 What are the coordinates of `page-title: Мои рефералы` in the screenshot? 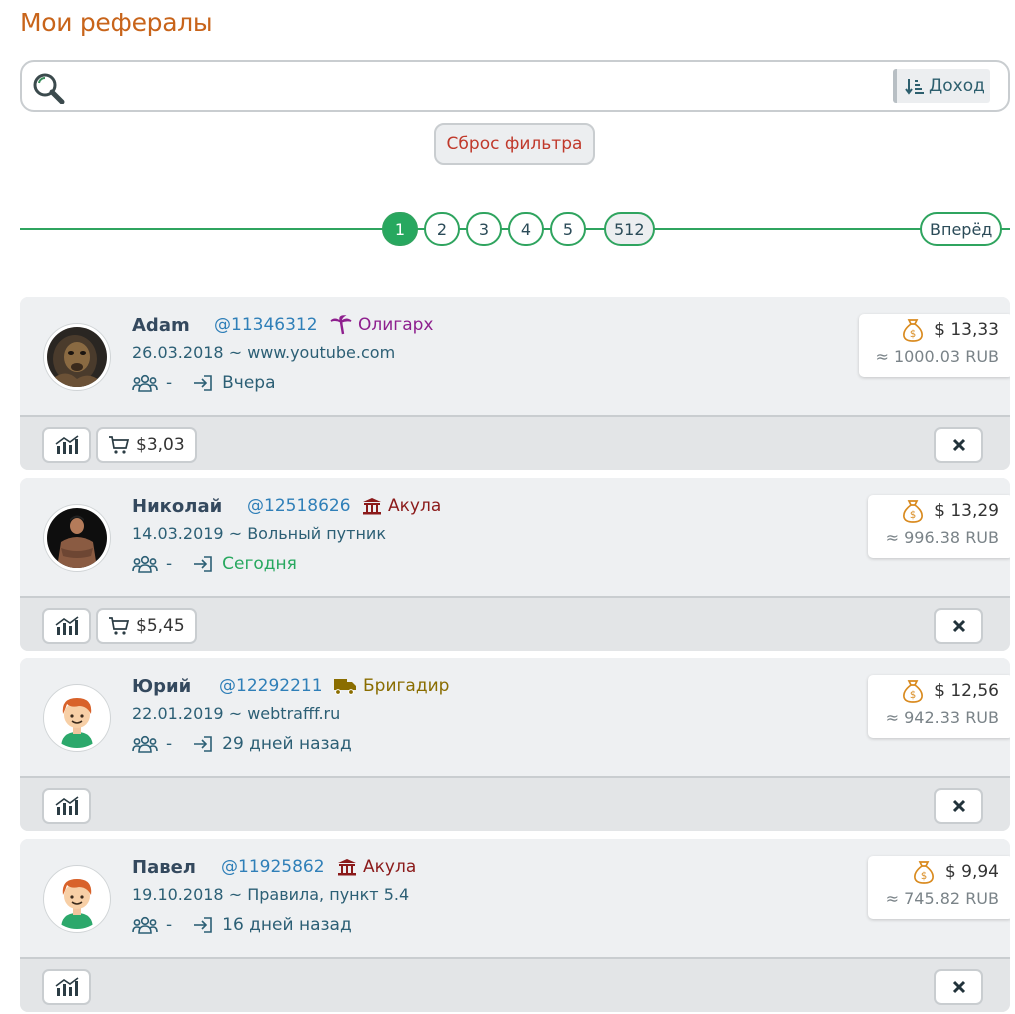 It's located at (116, 22).